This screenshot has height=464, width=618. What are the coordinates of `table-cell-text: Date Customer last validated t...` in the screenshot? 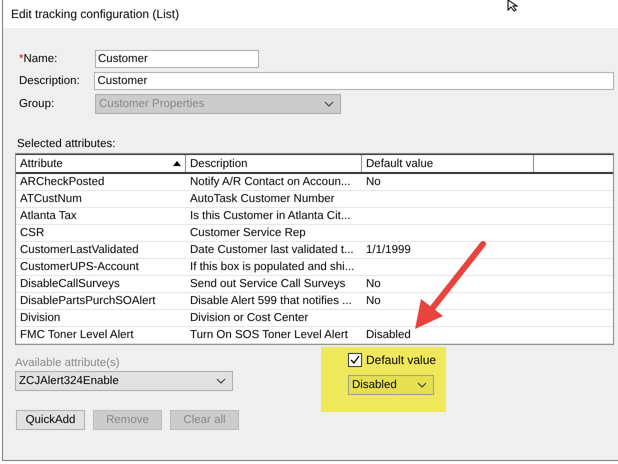 It's located at (272, 250).